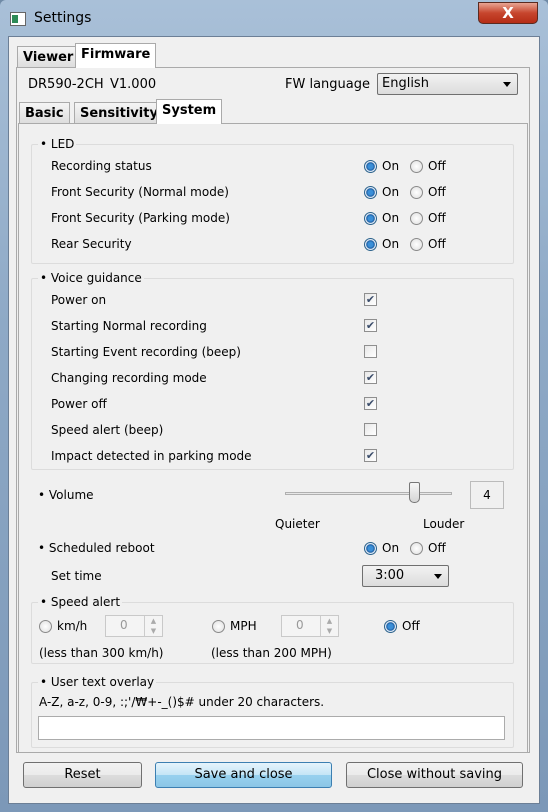 This screenshot has width=548, height=812. What do you see at coordinates (45, 626) in the screenshot?
I see `kmh-radio` at bounding box center [45, 626].